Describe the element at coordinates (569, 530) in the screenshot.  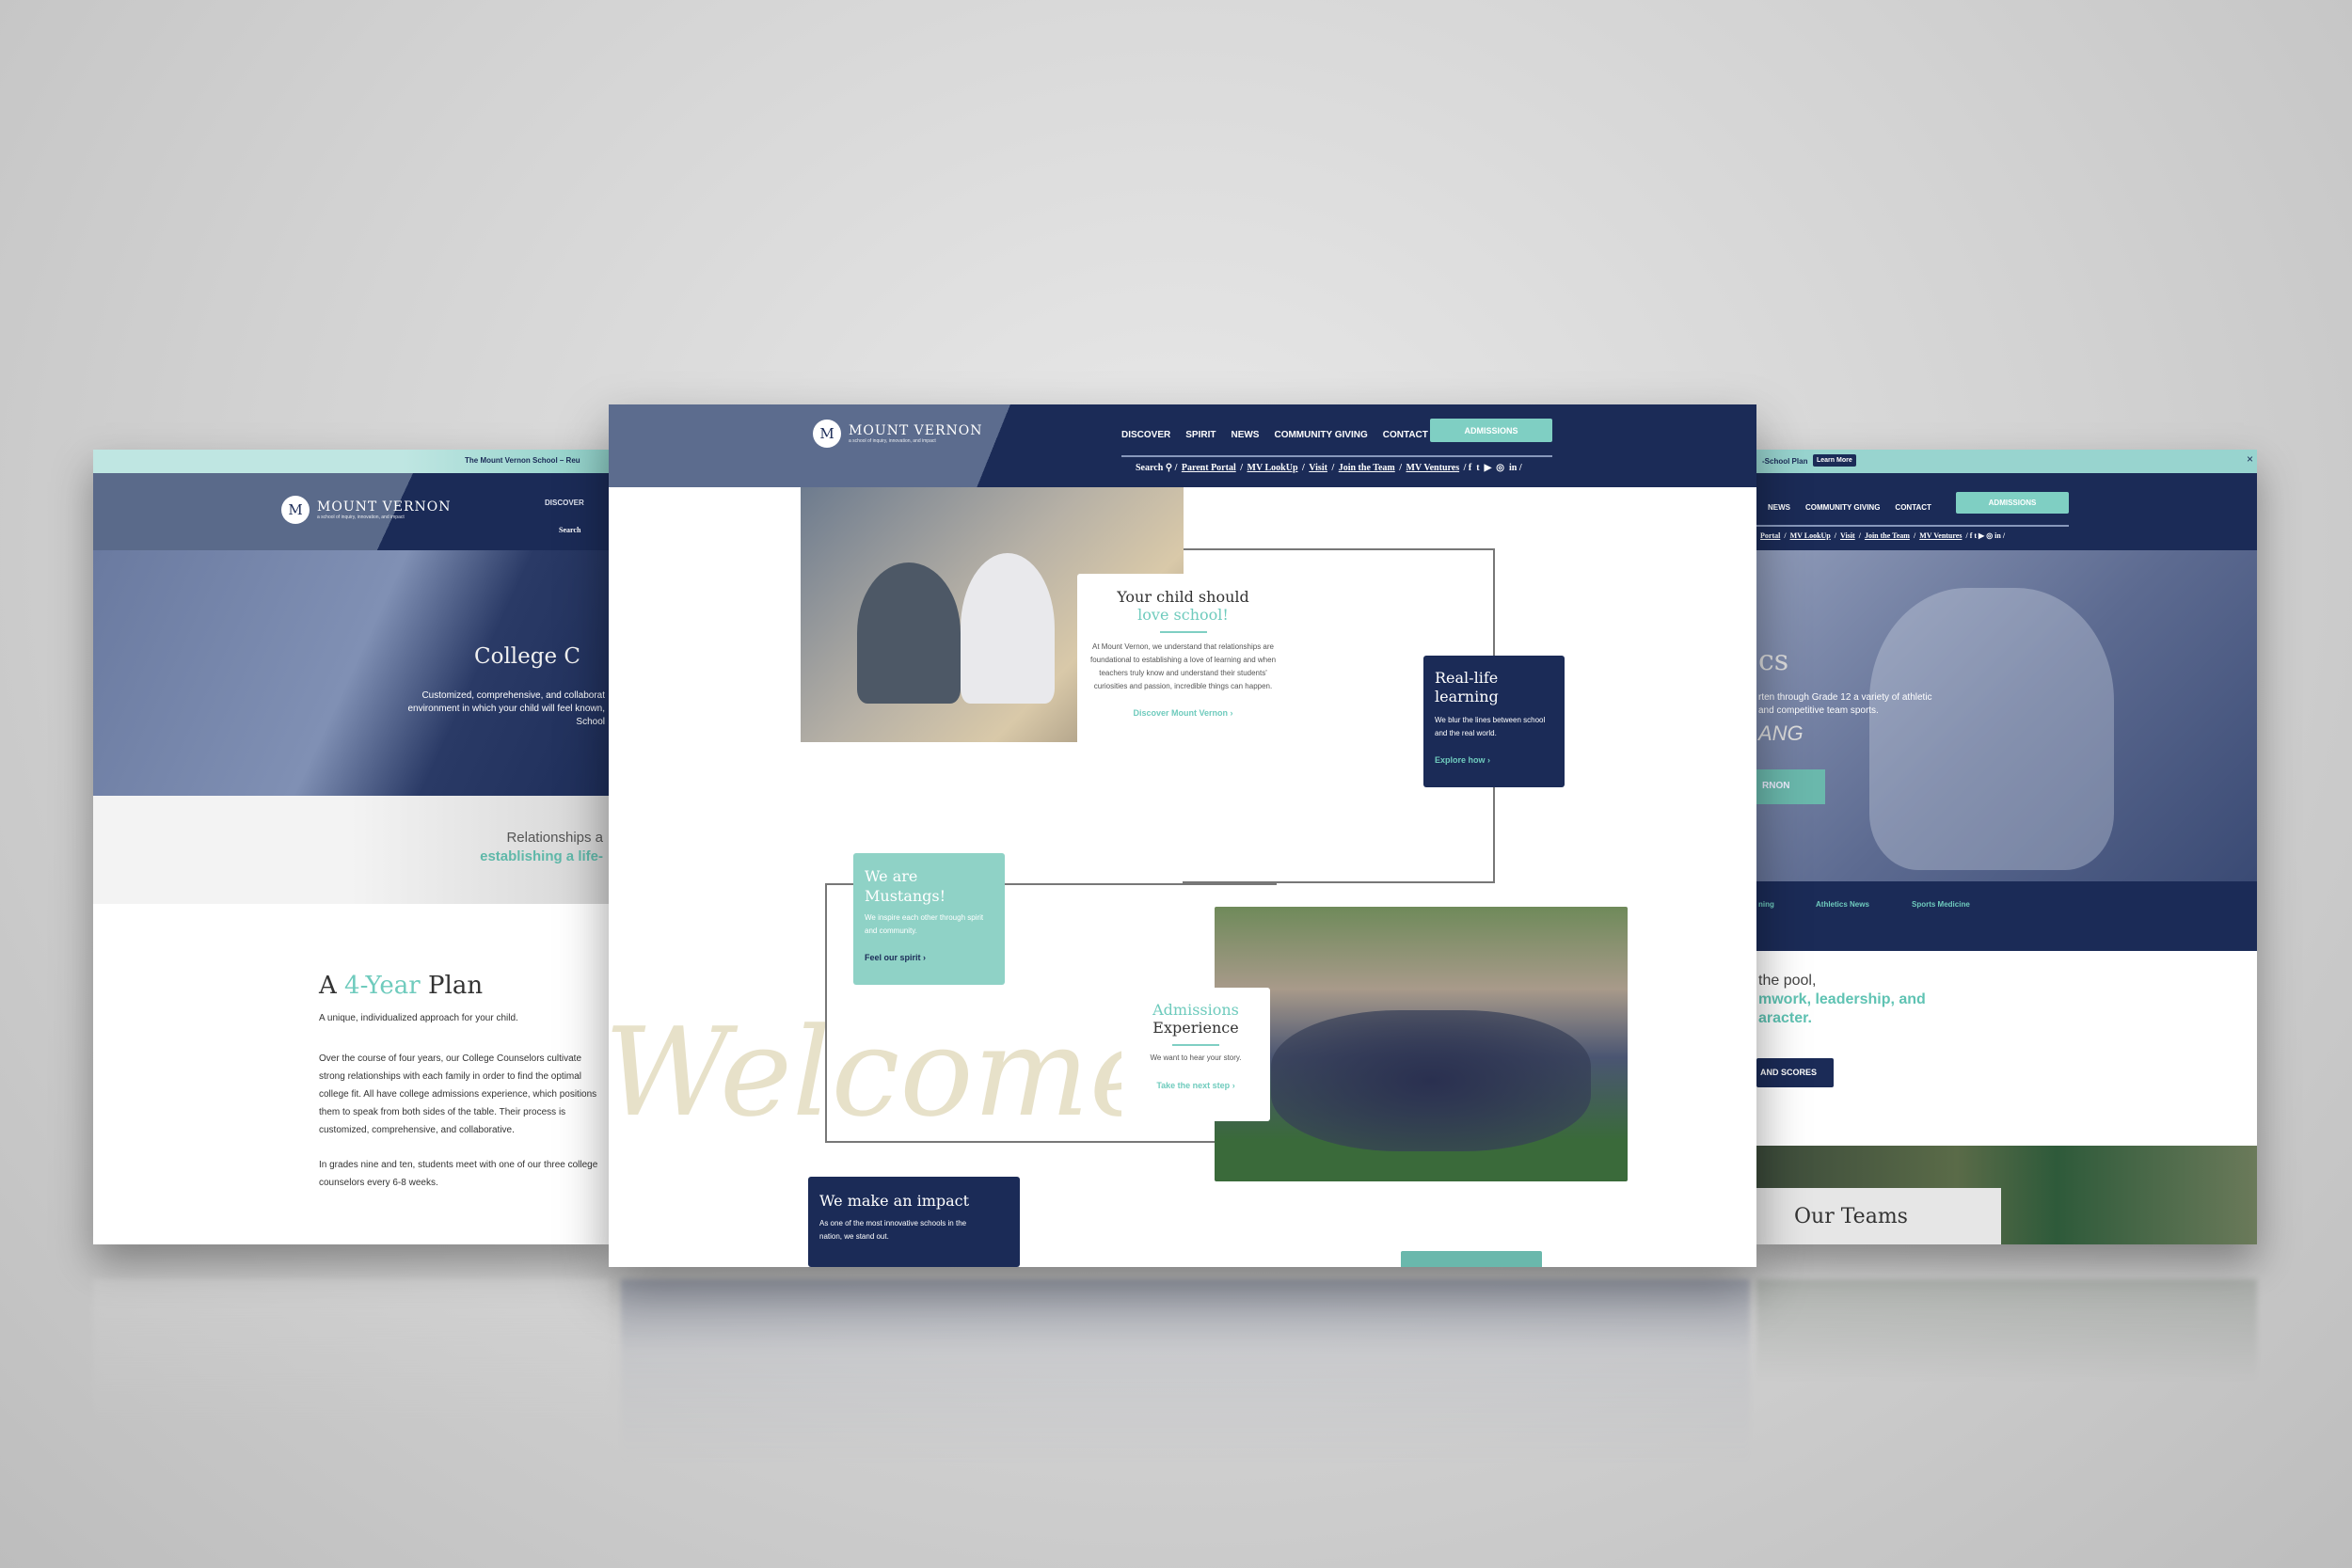
I see `search-link: Search` at that location.